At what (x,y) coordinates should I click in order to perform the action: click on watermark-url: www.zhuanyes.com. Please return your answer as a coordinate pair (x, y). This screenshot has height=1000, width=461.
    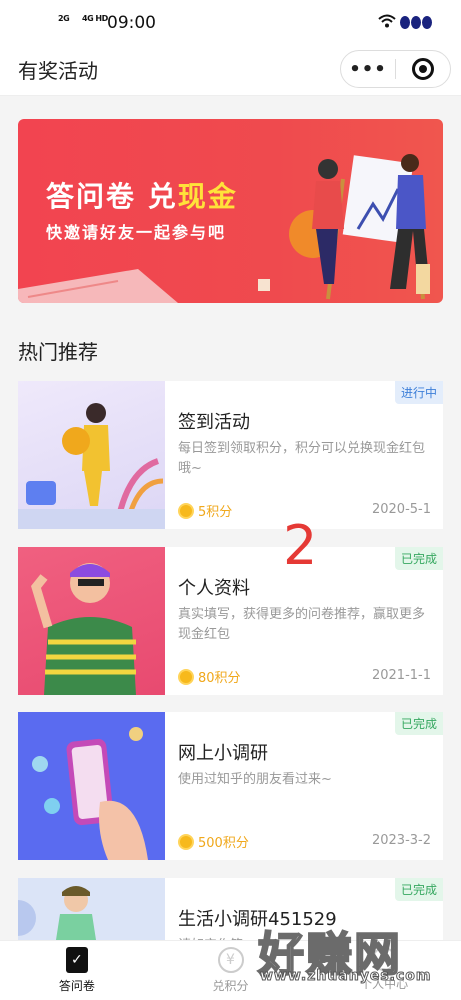
    Looking at the image, I should click on (346, 976).